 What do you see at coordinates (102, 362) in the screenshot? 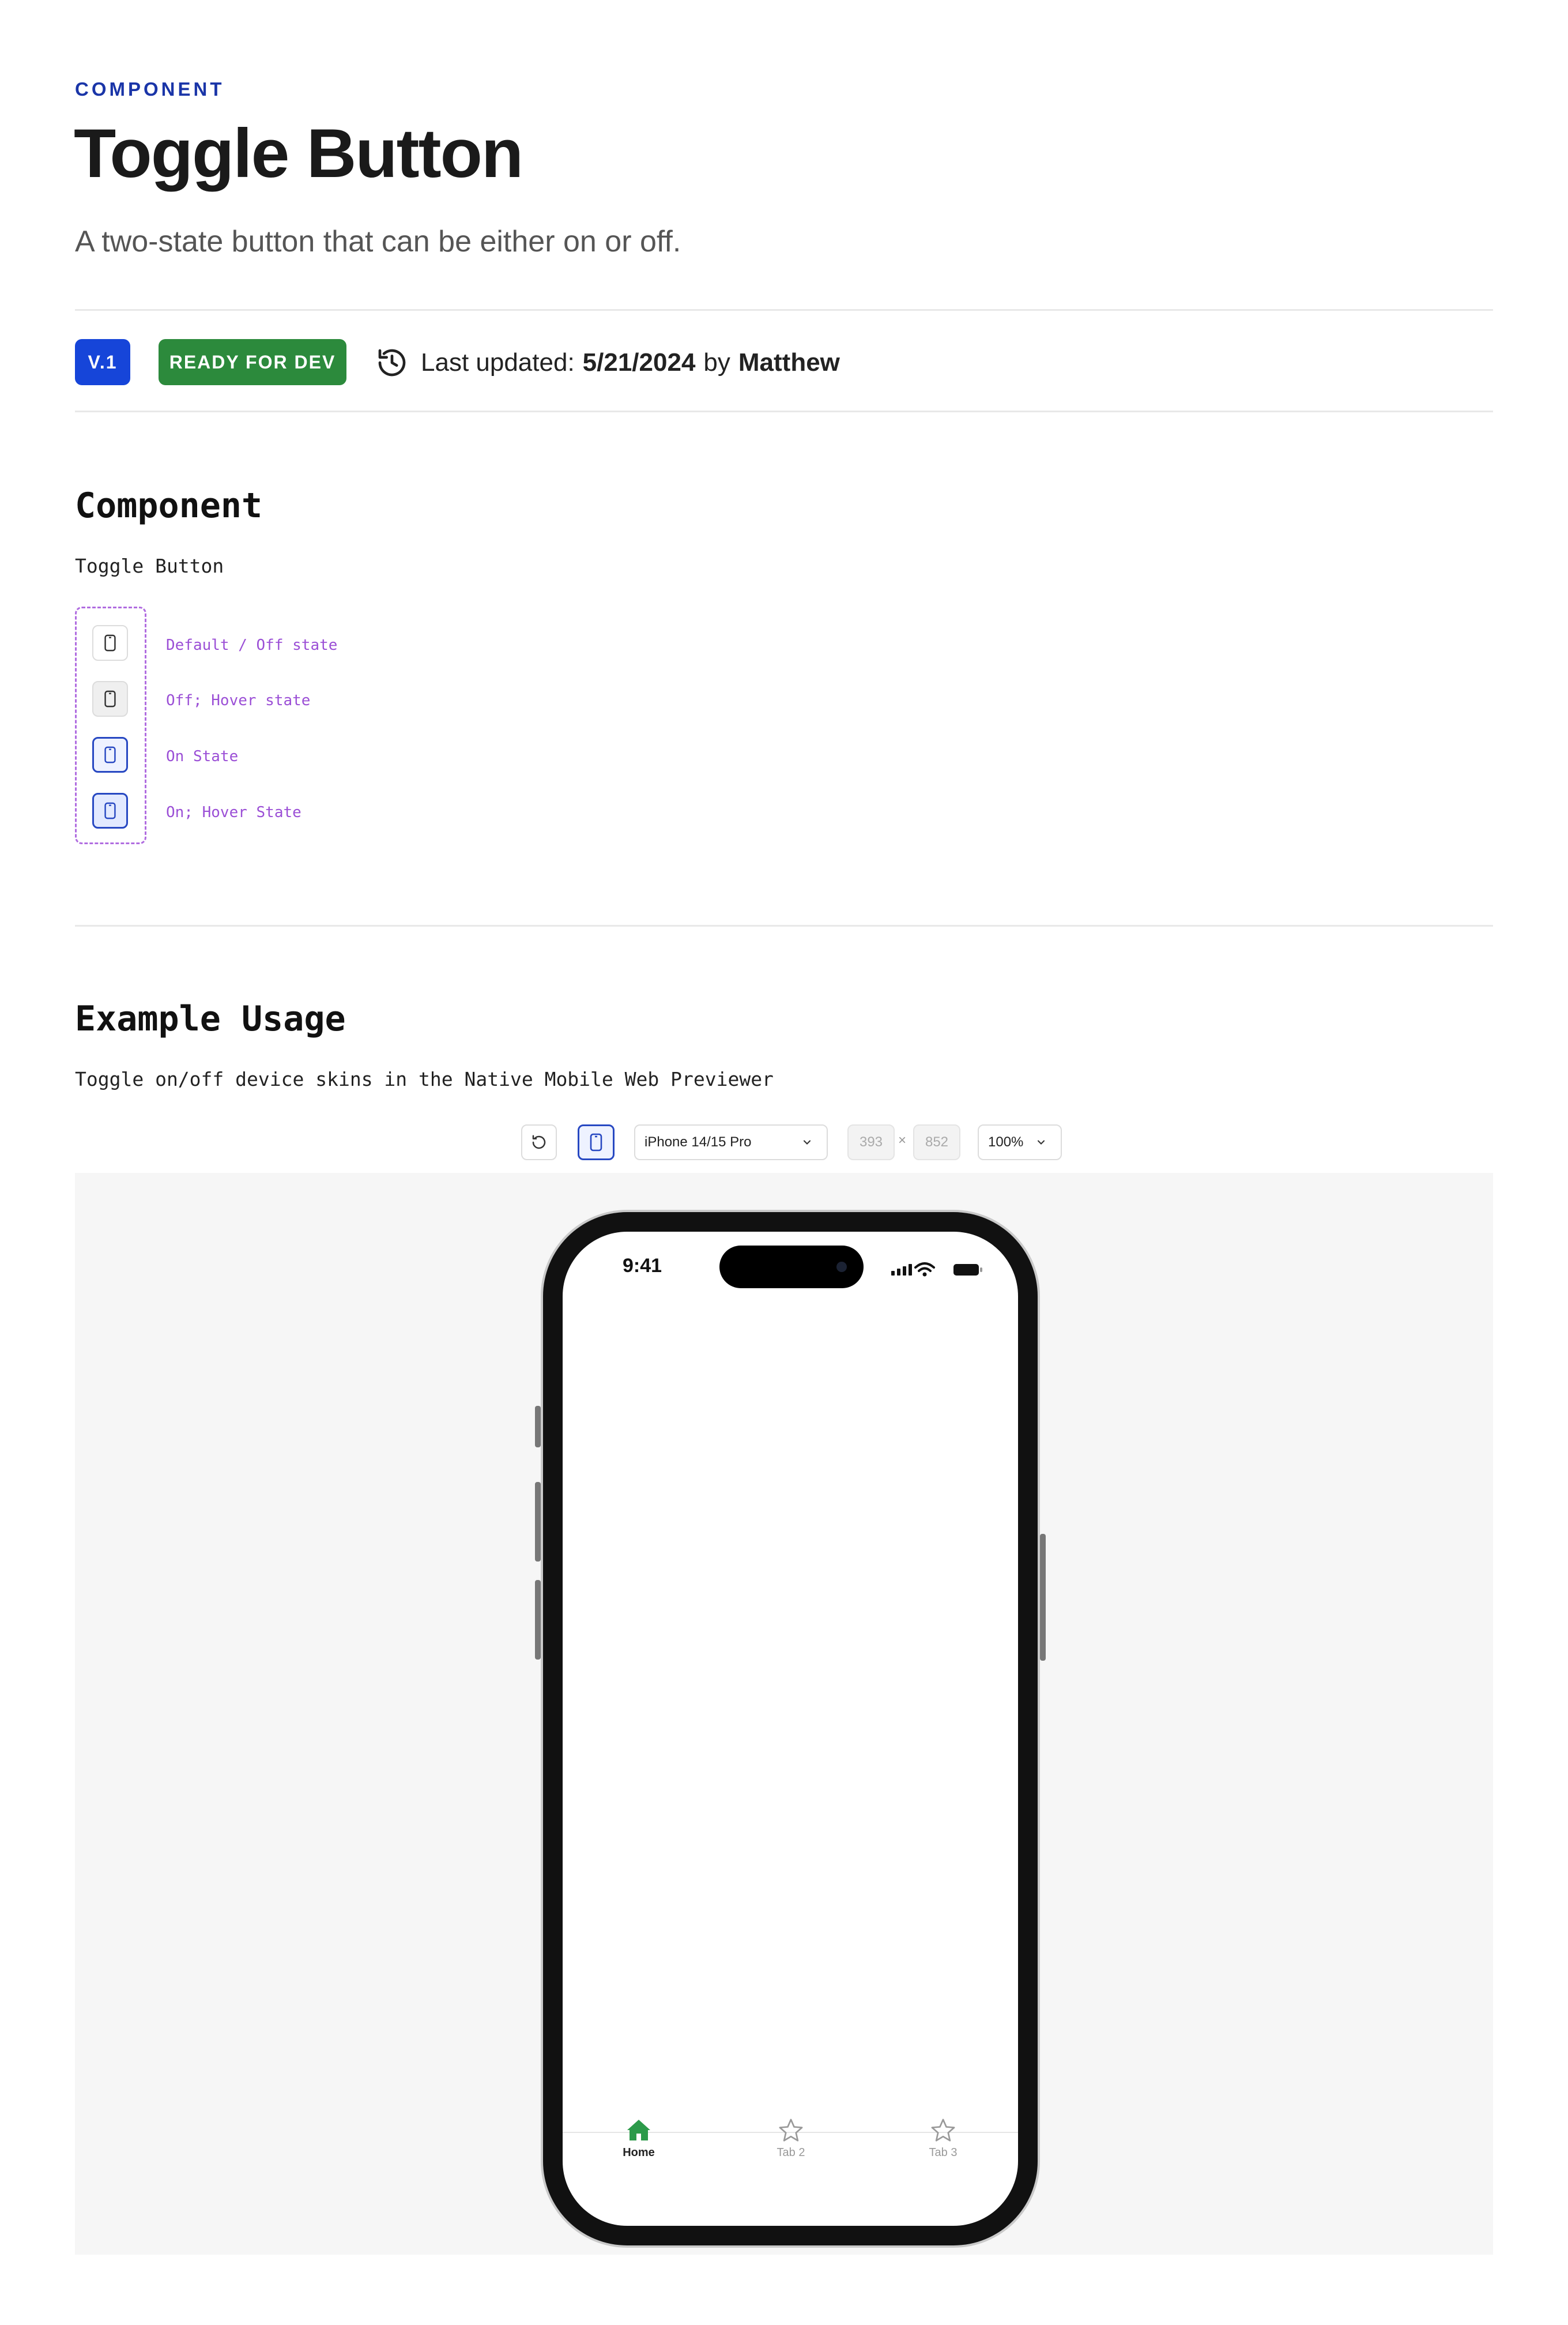
I see `version-badge: V.1` at bounding box center [102, 362].